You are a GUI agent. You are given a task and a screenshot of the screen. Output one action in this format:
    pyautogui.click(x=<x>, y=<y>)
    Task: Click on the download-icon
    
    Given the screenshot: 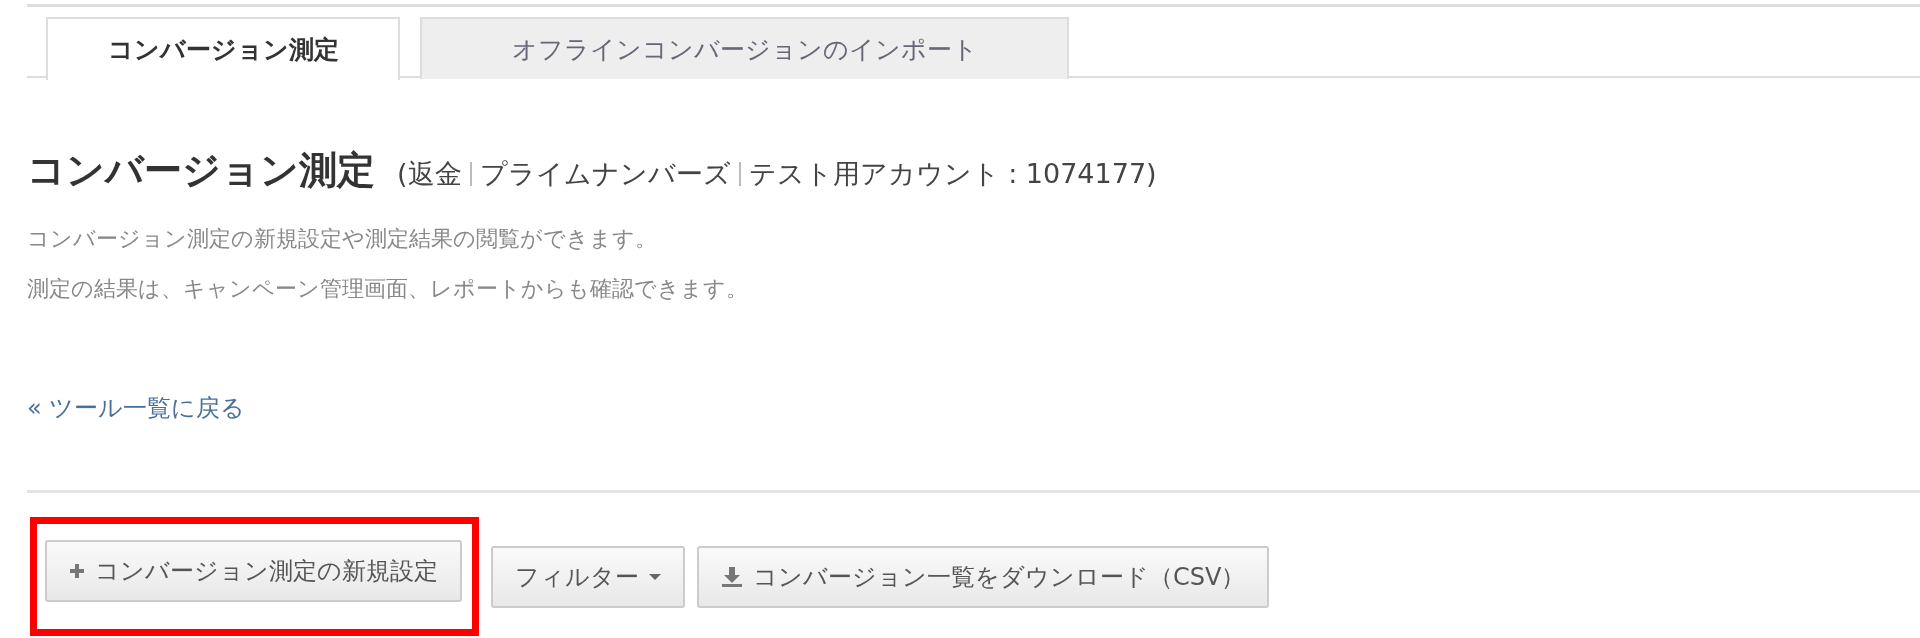 What is the action you would take?
    pyautogui.click(x=732, y=576)
    